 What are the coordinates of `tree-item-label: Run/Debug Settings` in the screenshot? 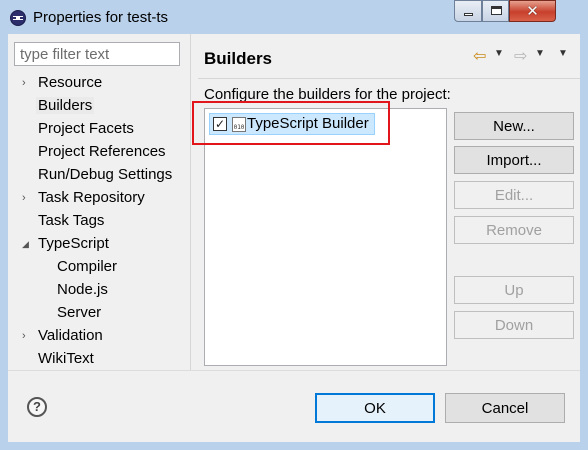 It's located at (105, 174).